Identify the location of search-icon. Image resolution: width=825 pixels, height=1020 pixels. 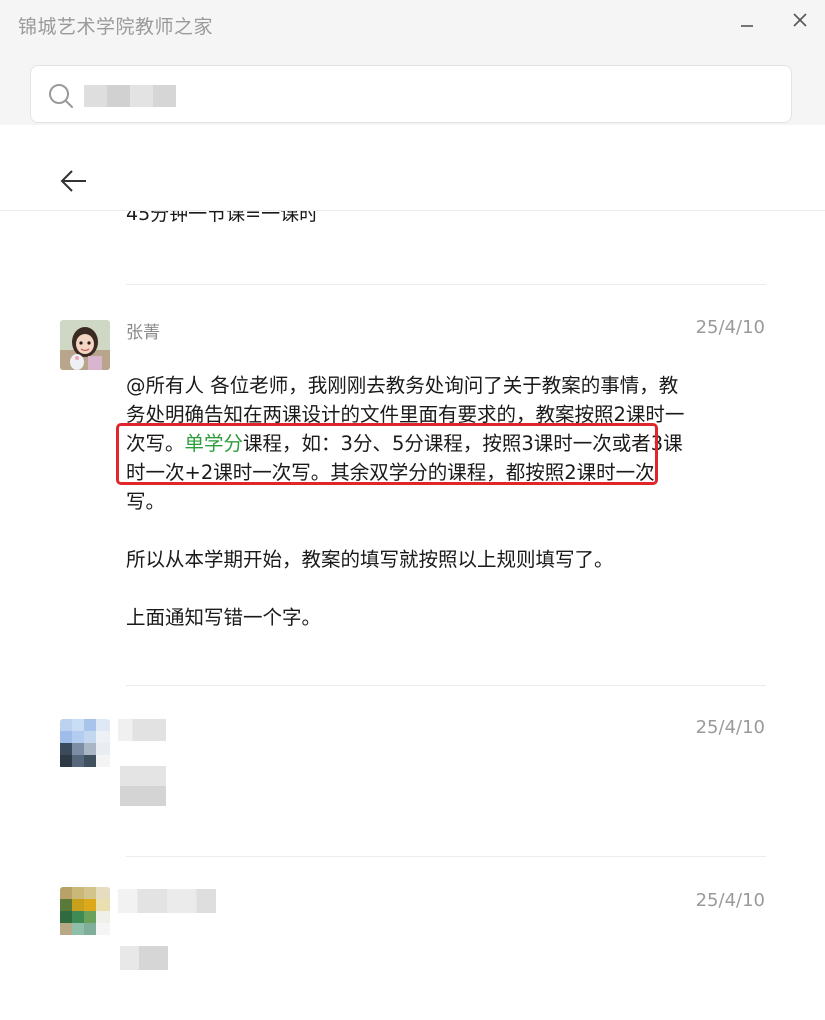
(61, 96).